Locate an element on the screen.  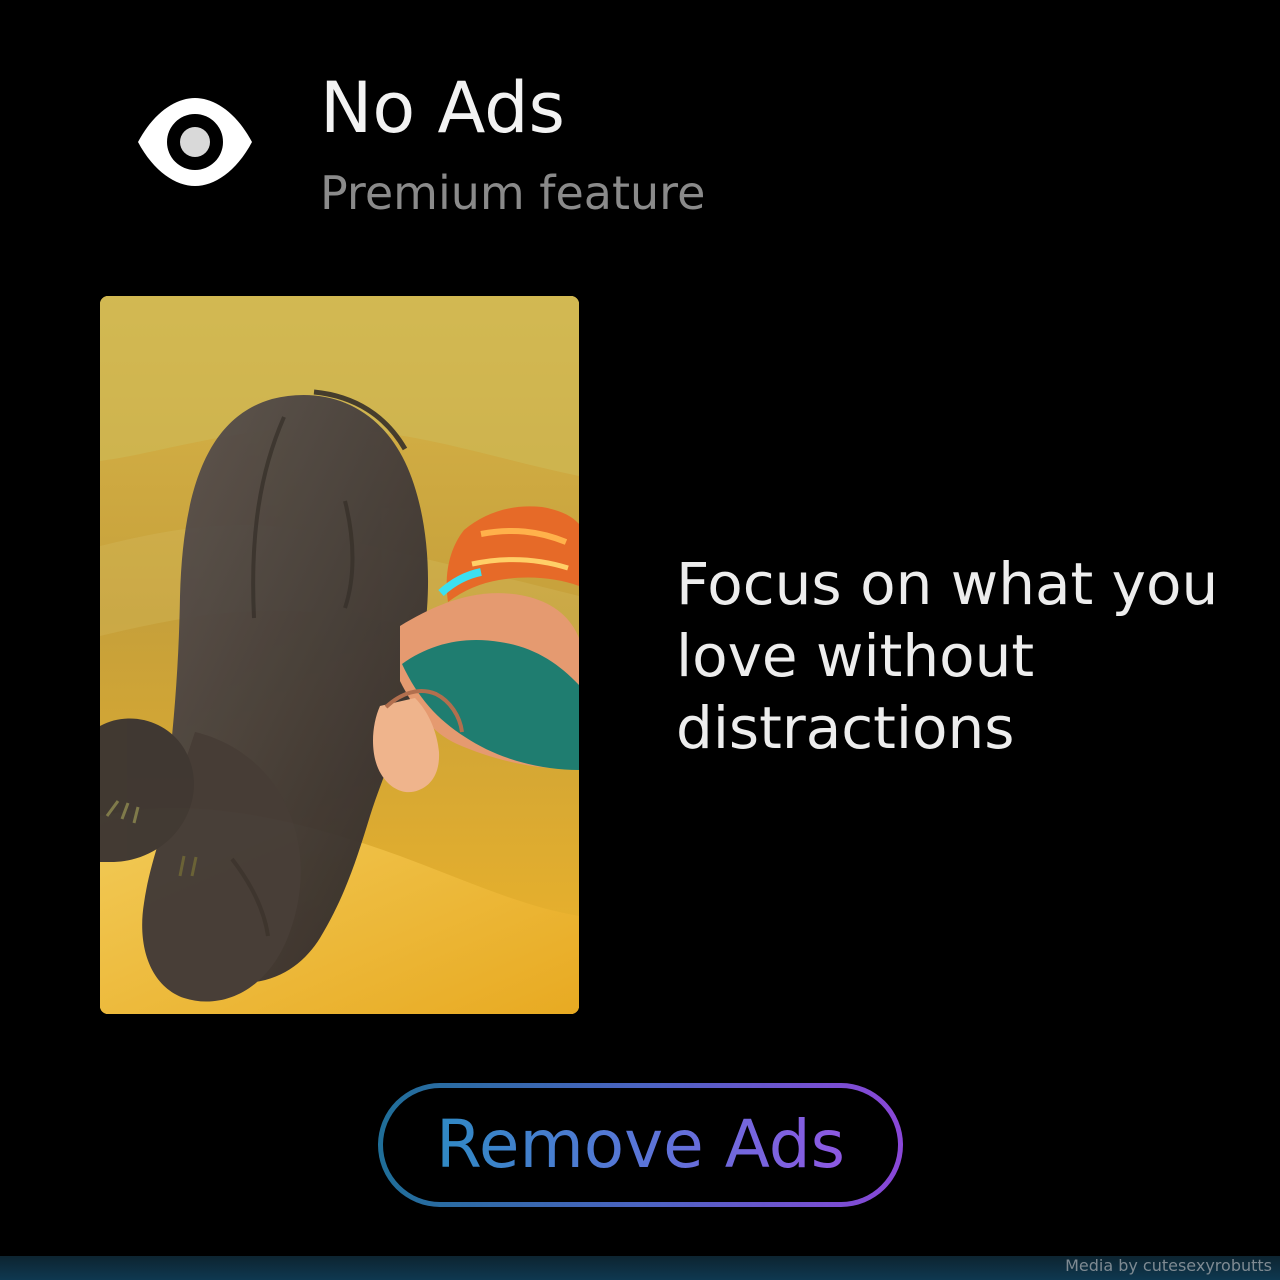
remove-ads-button-inner: Remove Ads is located at coordinates (640, 1145).